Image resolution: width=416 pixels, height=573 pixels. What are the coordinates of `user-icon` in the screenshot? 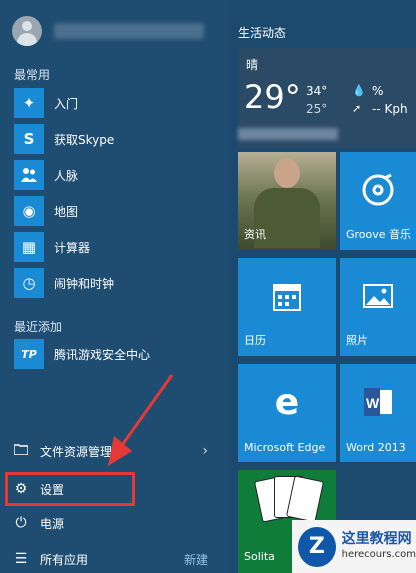 It's located at (27, 31).